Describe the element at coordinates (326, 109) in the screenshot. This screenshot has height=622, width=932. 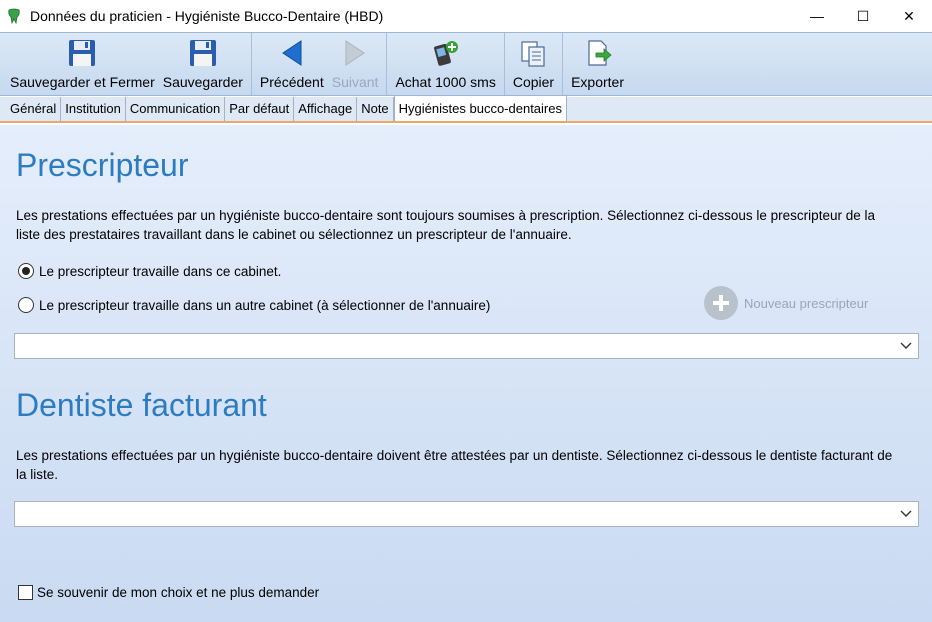
I see `tab-affichage: Affichage` at that location.